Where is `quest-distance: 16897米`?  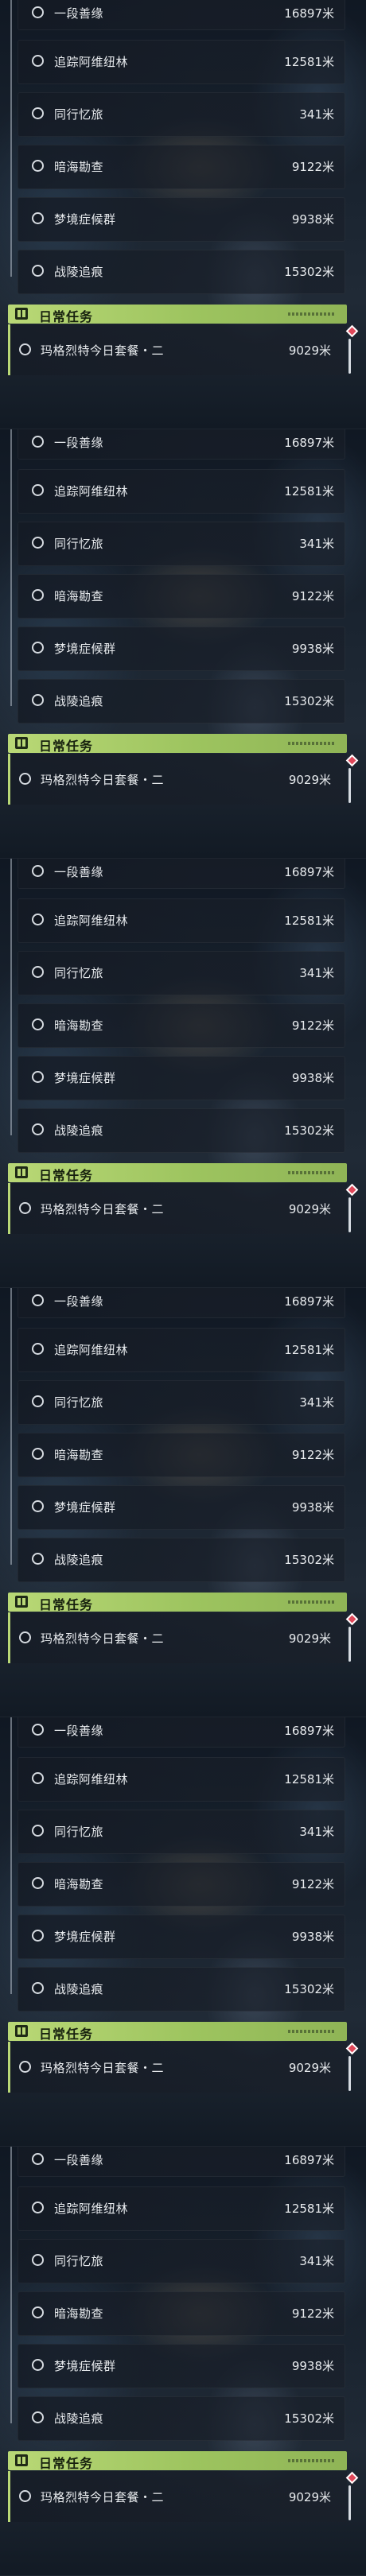 quest-distance: 16897米 is located at coordinates (309, 2160).